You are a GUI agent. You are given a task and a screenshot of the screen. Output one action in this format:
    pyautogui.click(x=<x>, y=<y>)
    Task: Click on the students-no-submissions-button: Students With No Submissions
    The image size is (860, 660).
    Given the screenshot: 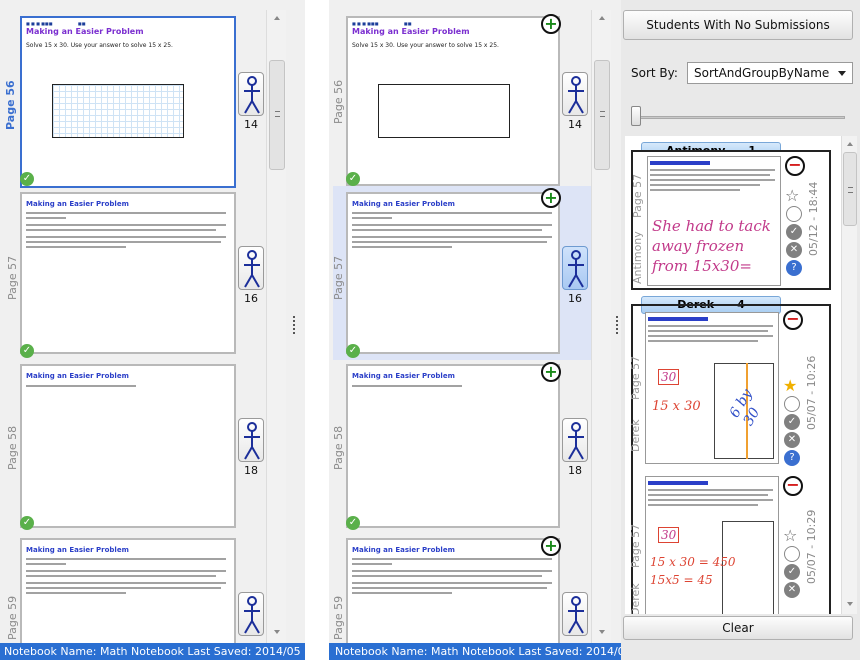 What is the action you would take?
    pyautogui.click(x=738, y=25)
    